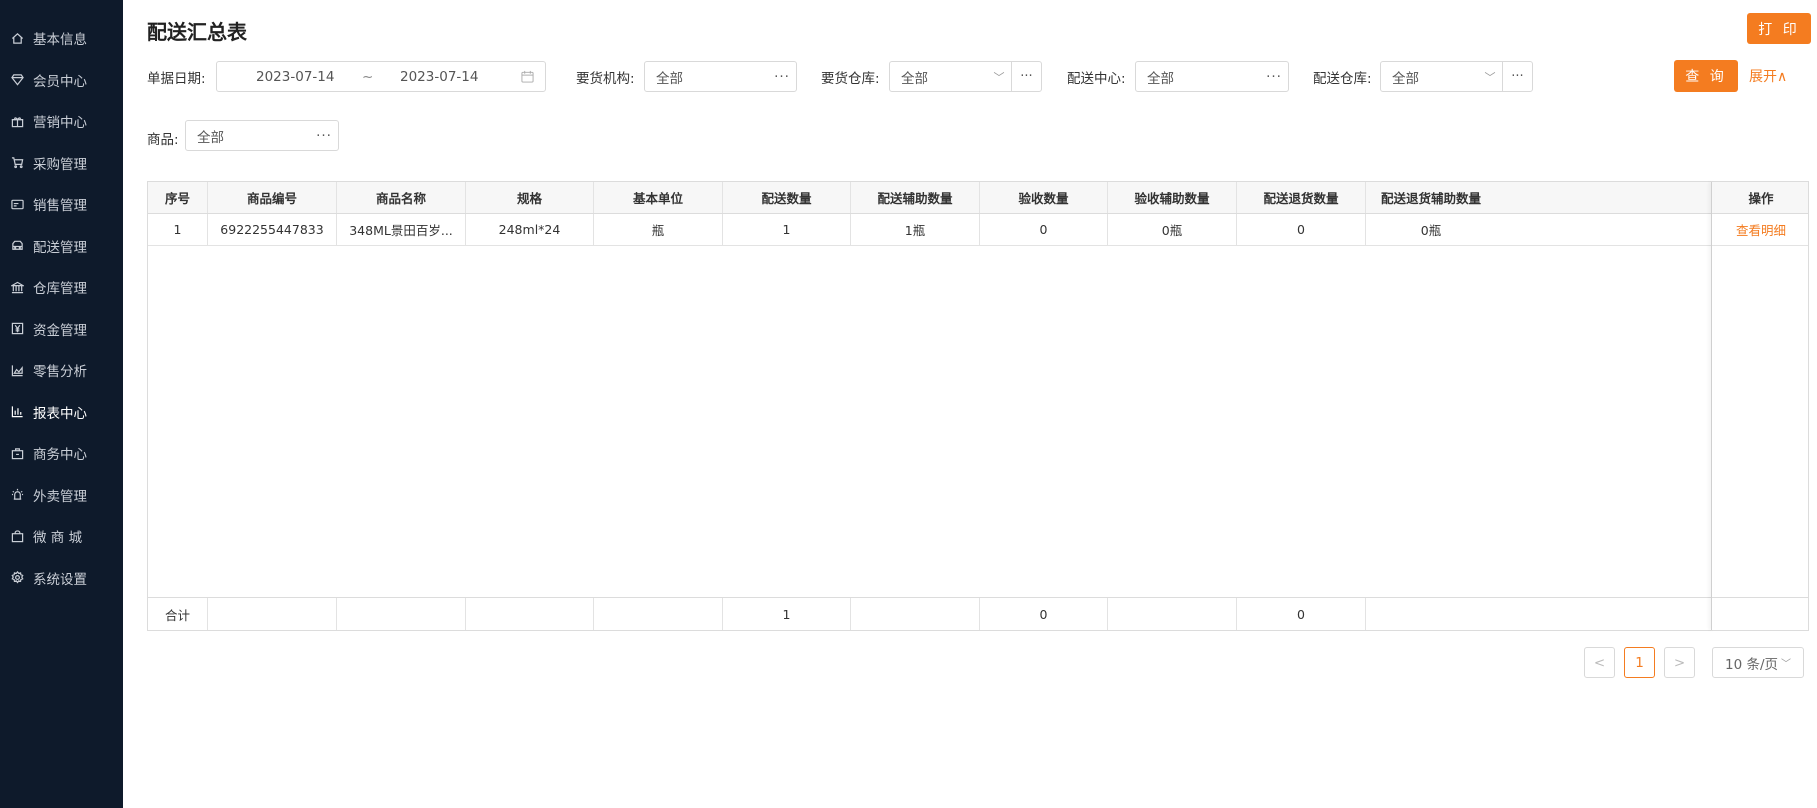  Describe the element at coordinates (1096, 79) in the screenshot. I see `center-label: 配送中心:` at that location.